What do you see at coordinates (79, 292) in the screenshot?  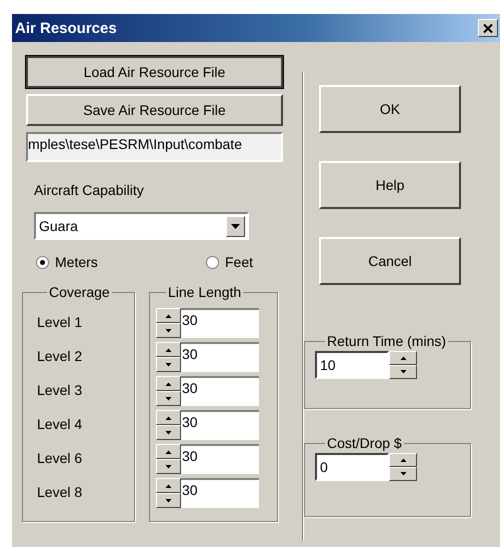 I see `group-title: Coverage` at bounding box center [79, 292].